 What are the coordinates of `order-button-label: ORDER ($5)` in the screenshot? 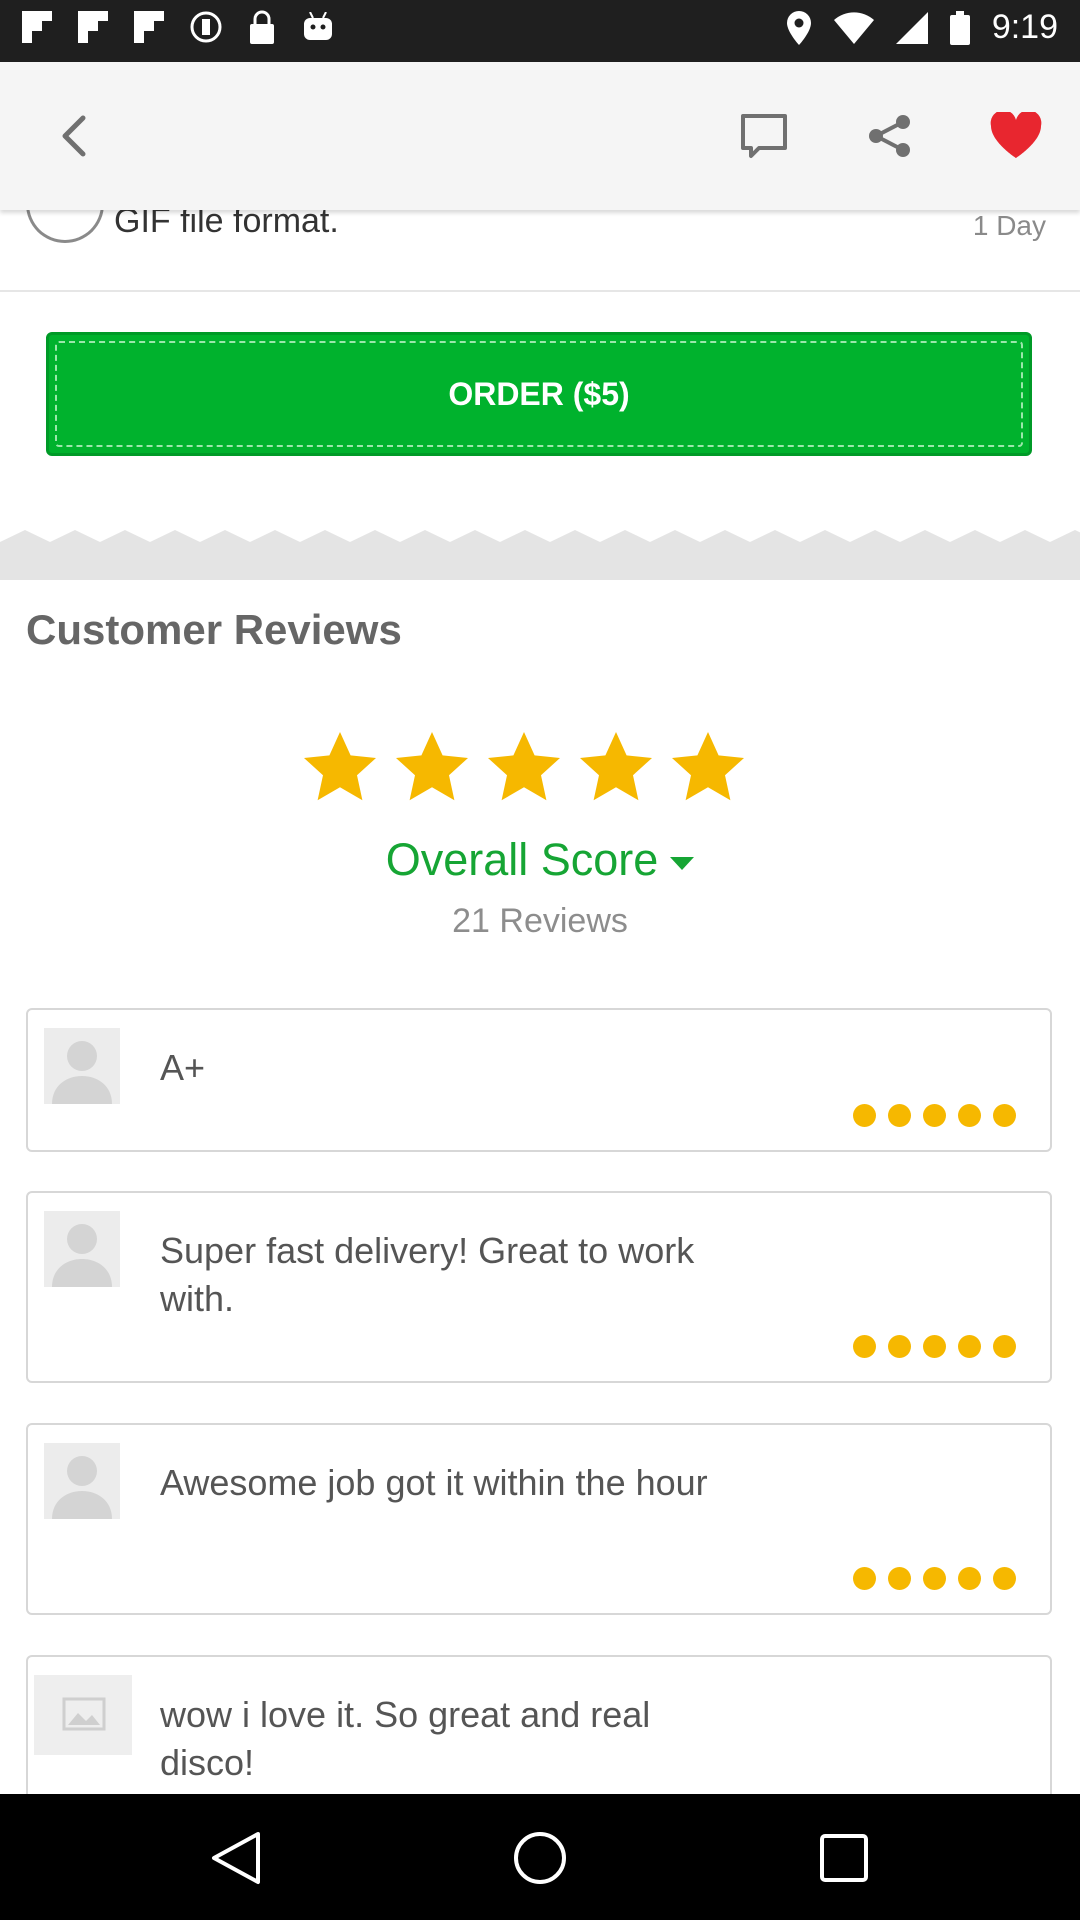 It's located at (539, 393).